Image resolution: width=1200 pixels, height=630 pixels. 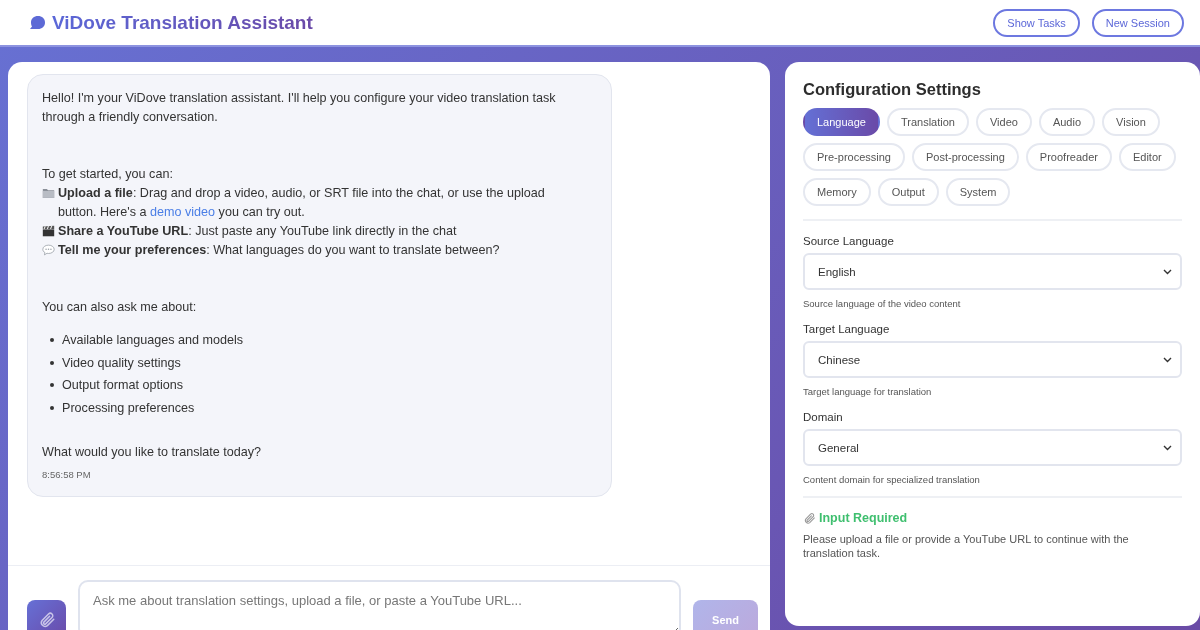 I want to click on attach-button, so click(x=46, y=615).